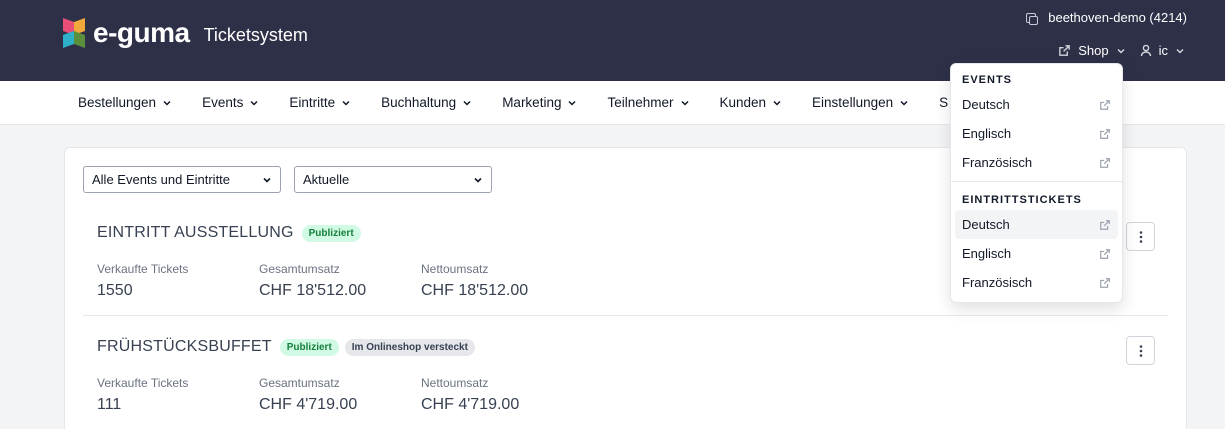 The width and height of the screenshot is (1225, 429). I want to click on nav-item-truncated: S, so click(943, 102).